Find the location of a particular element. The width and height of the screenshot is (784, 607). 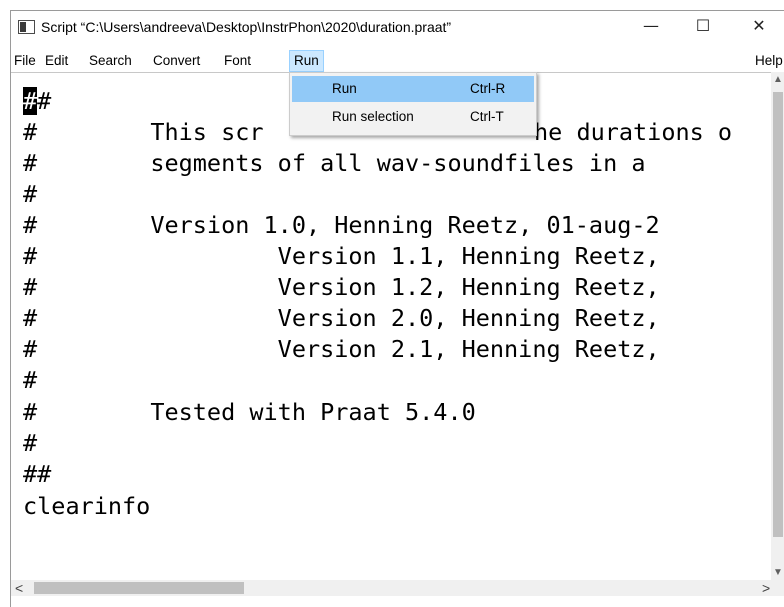

code-line: # Version 1.1, Henning Reetz, is located at coordinates (341, 256).